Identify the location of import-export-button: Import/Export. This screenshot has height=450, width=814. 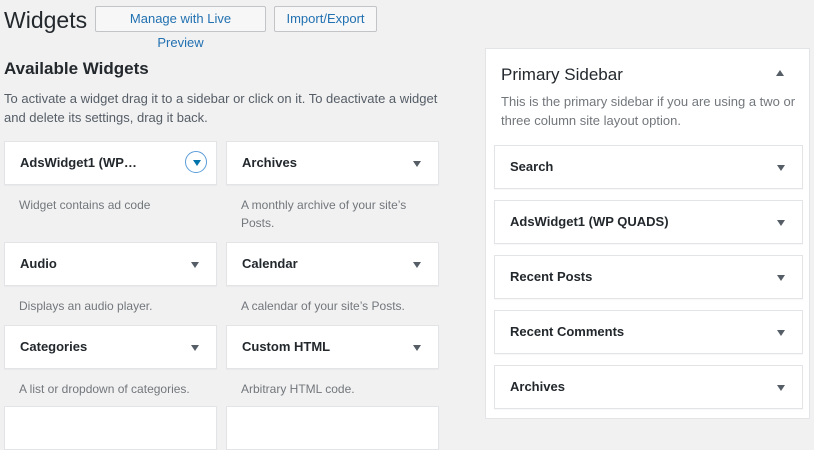
(325, 19).